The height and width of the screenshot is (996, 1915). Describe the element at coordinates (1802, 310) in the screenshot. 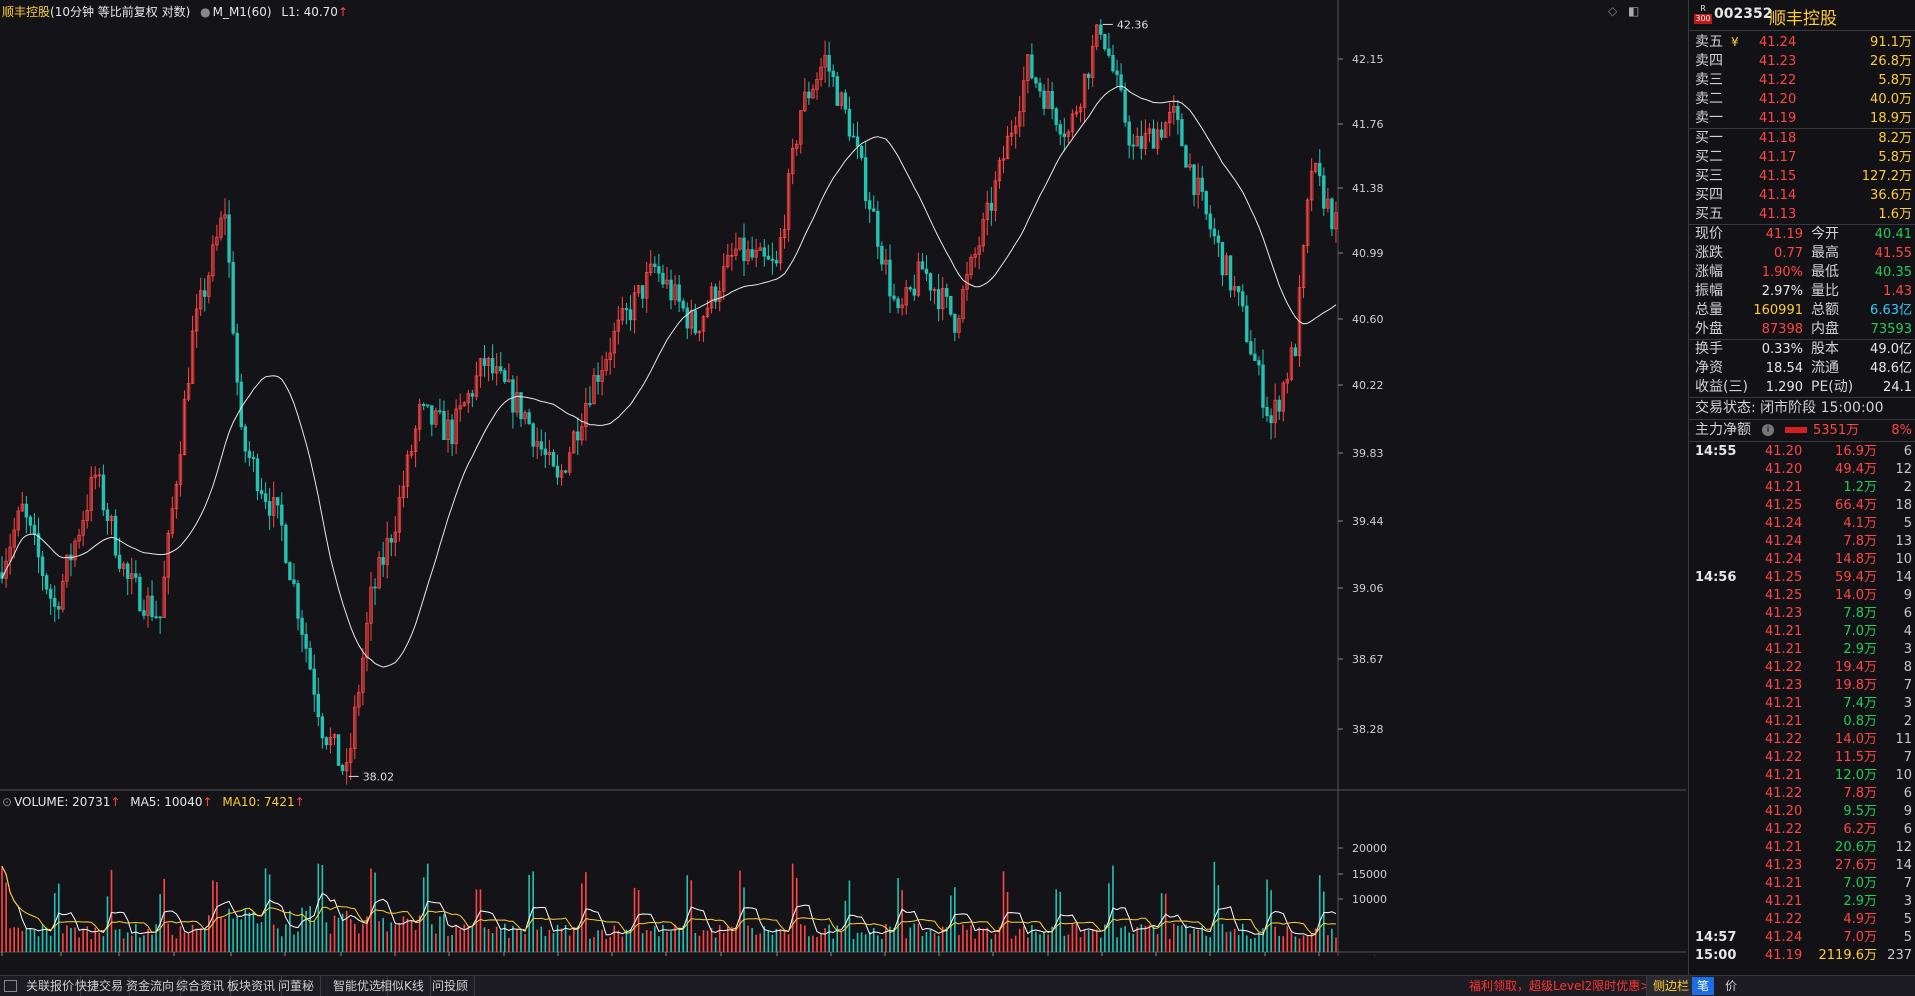

I see `quote-row: 总量 160991 总额 6.63亿` at that location.